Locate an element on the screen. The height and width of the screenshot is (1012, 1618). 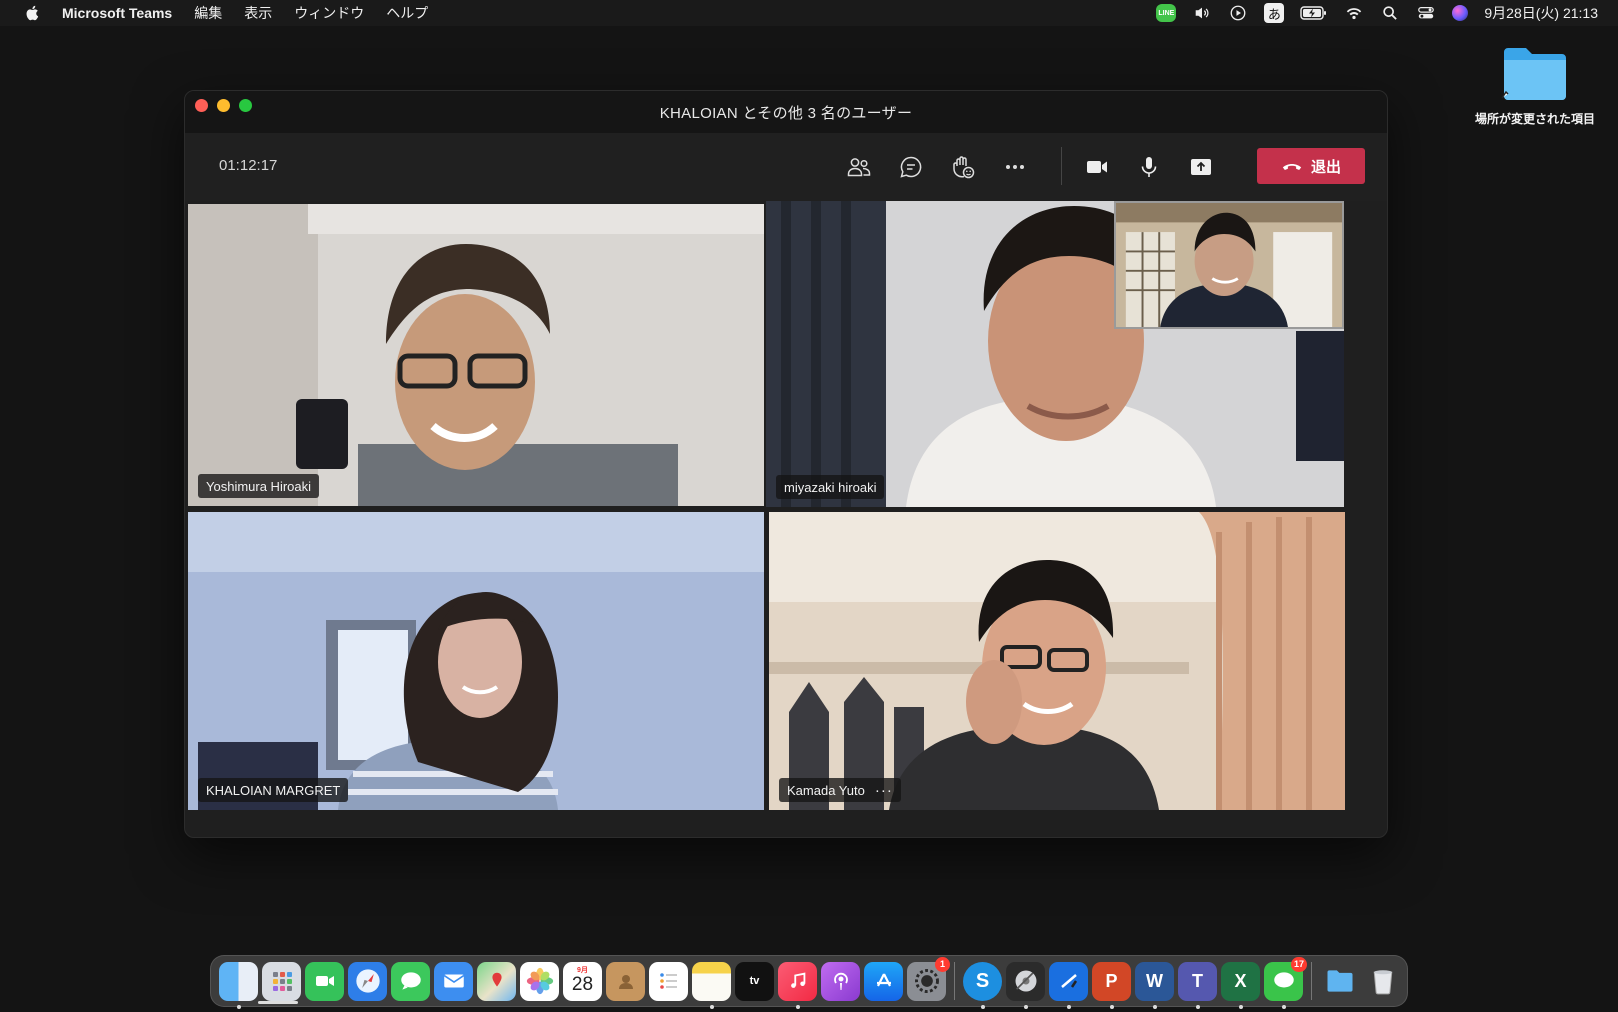
menu-view: 表示 is located at coordinates (258, 13).